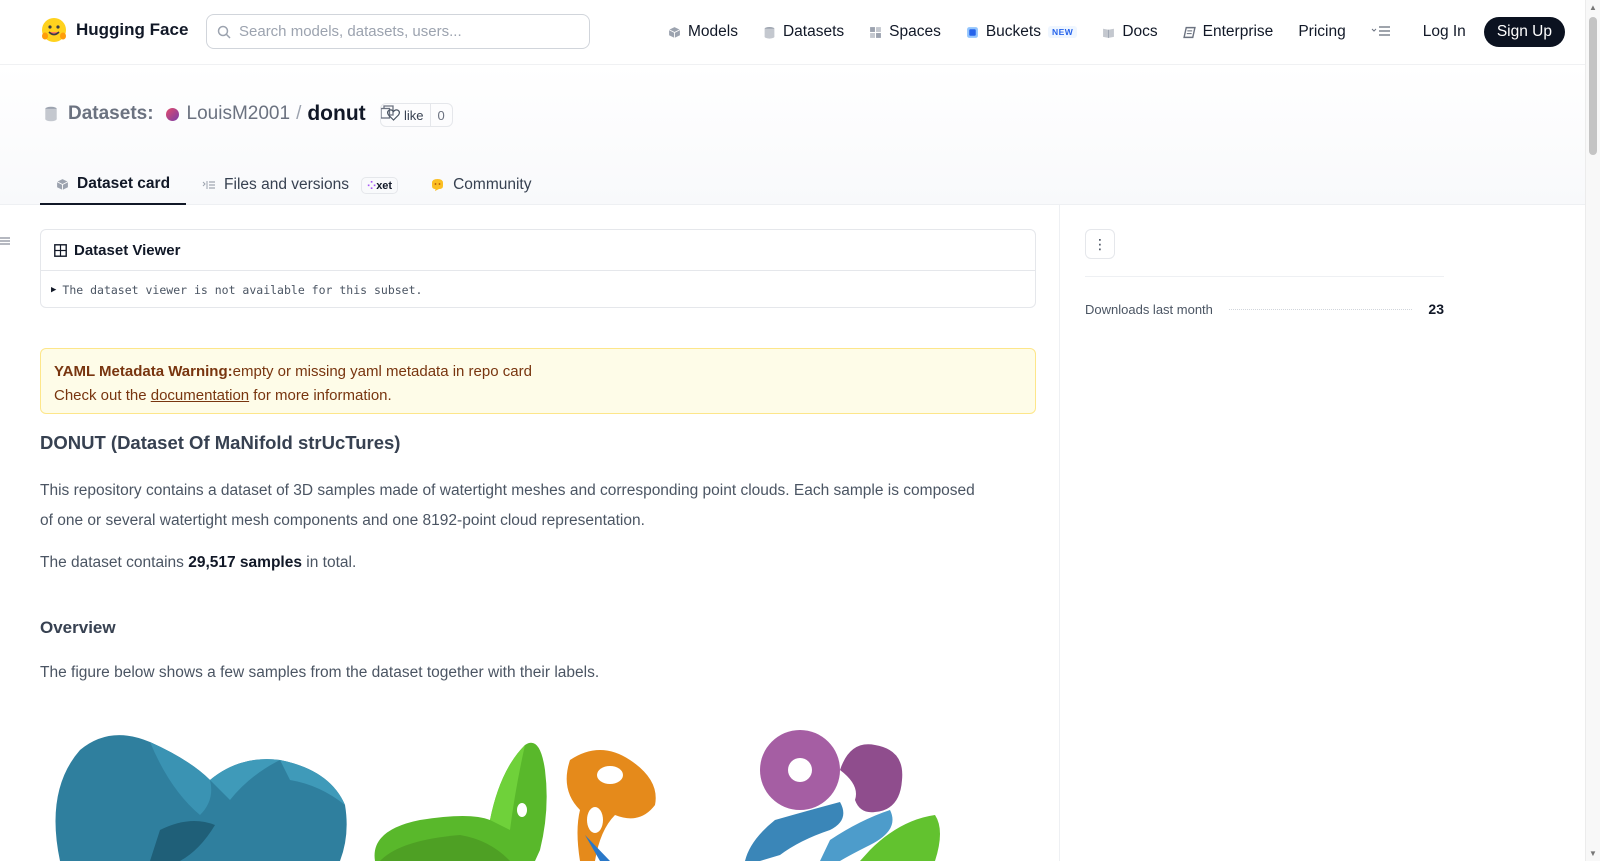  I want to click on samples-figure, so click(497, 795).